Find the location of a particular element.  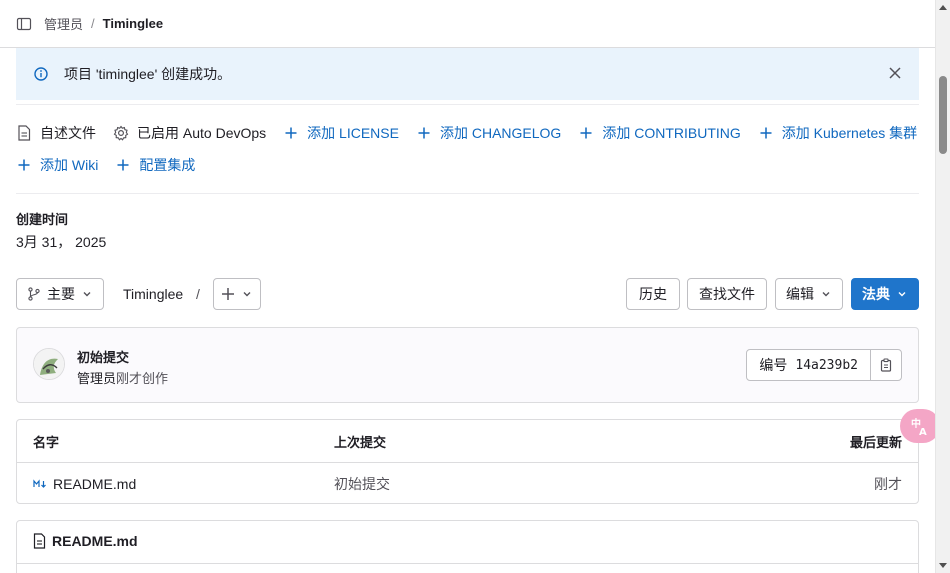

commit-time: 刚才创作 is located at coordinates (142, 378).